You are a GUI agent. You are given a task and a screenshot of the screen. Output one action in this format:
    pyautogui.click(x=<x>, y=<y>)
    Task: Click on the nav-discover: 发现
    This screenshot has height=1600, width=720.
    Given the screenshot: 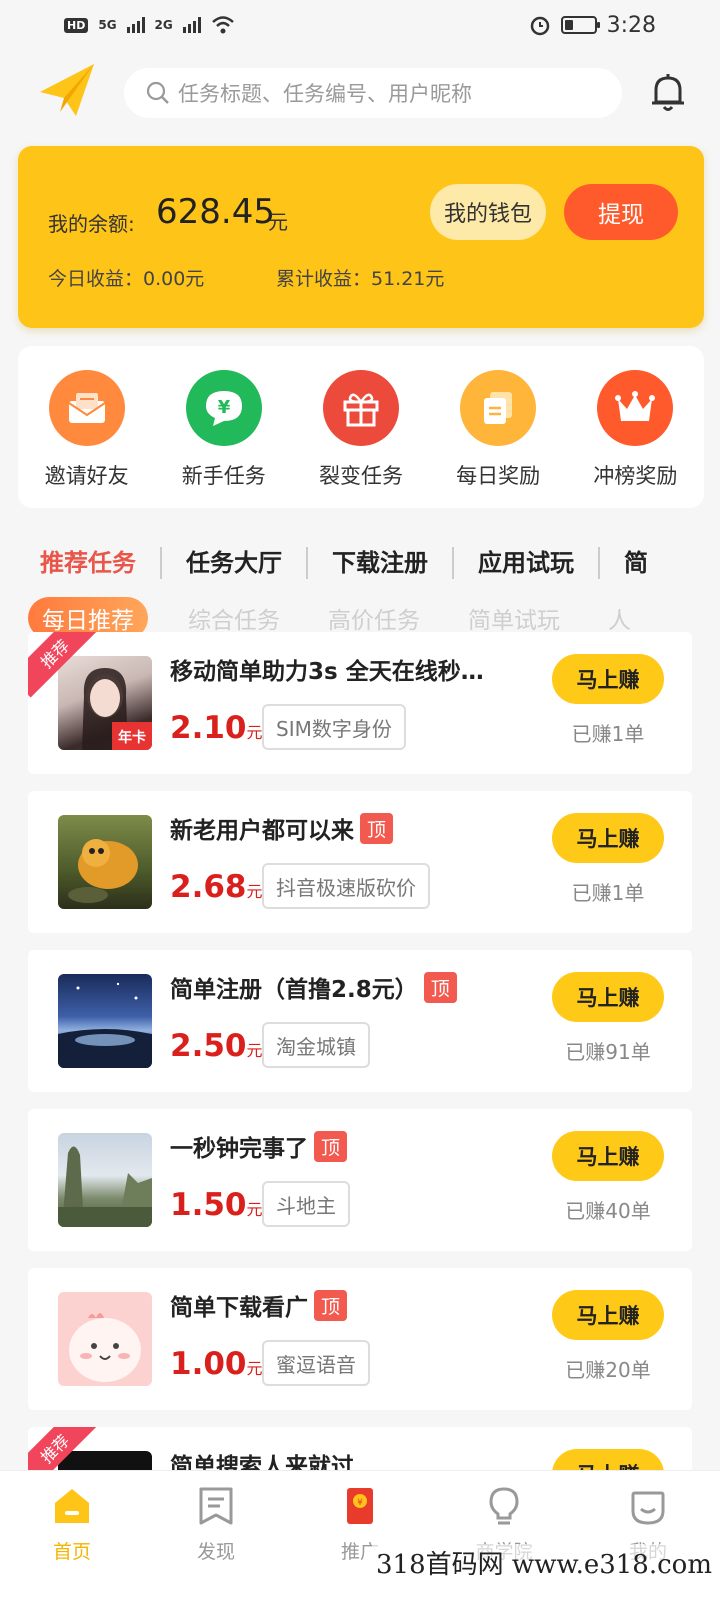 What is the action you would take?
    pyautogui.click(x=216, y=1542)
    